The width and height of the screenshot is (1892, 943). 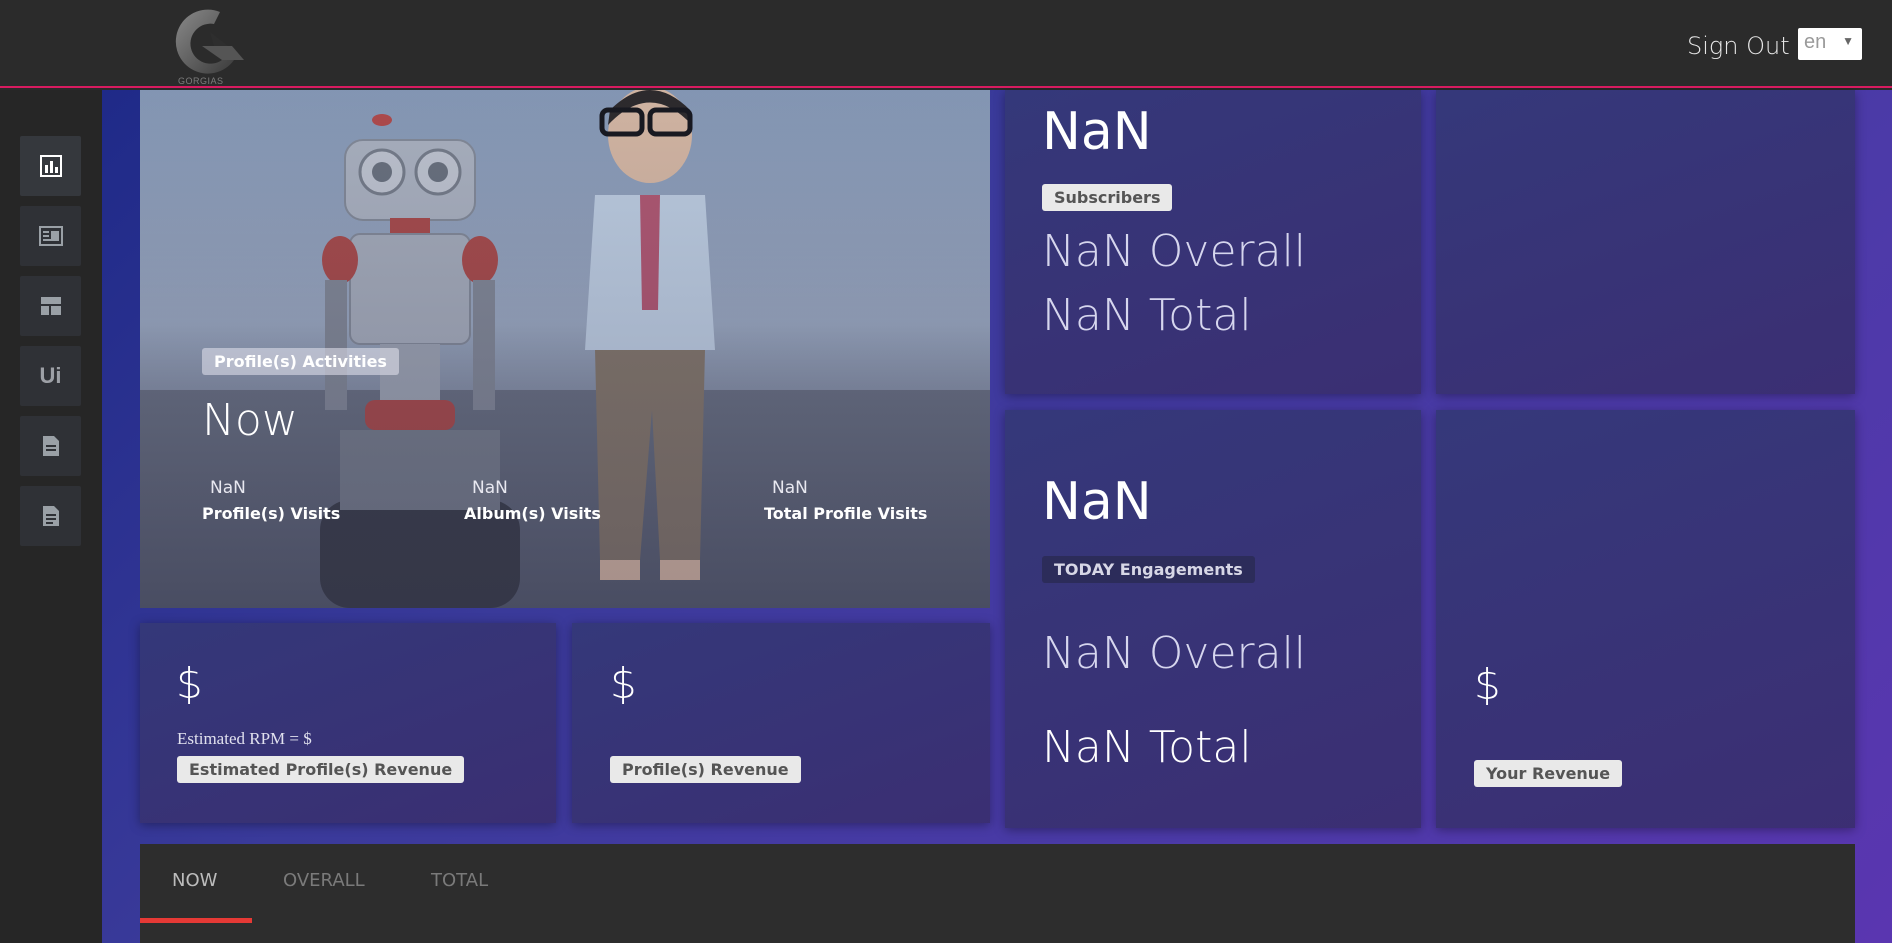 What do you see at coordinates (196, 920) in the screenshot?
I see `active-tab-indicator` at bounding box center [196, 920].